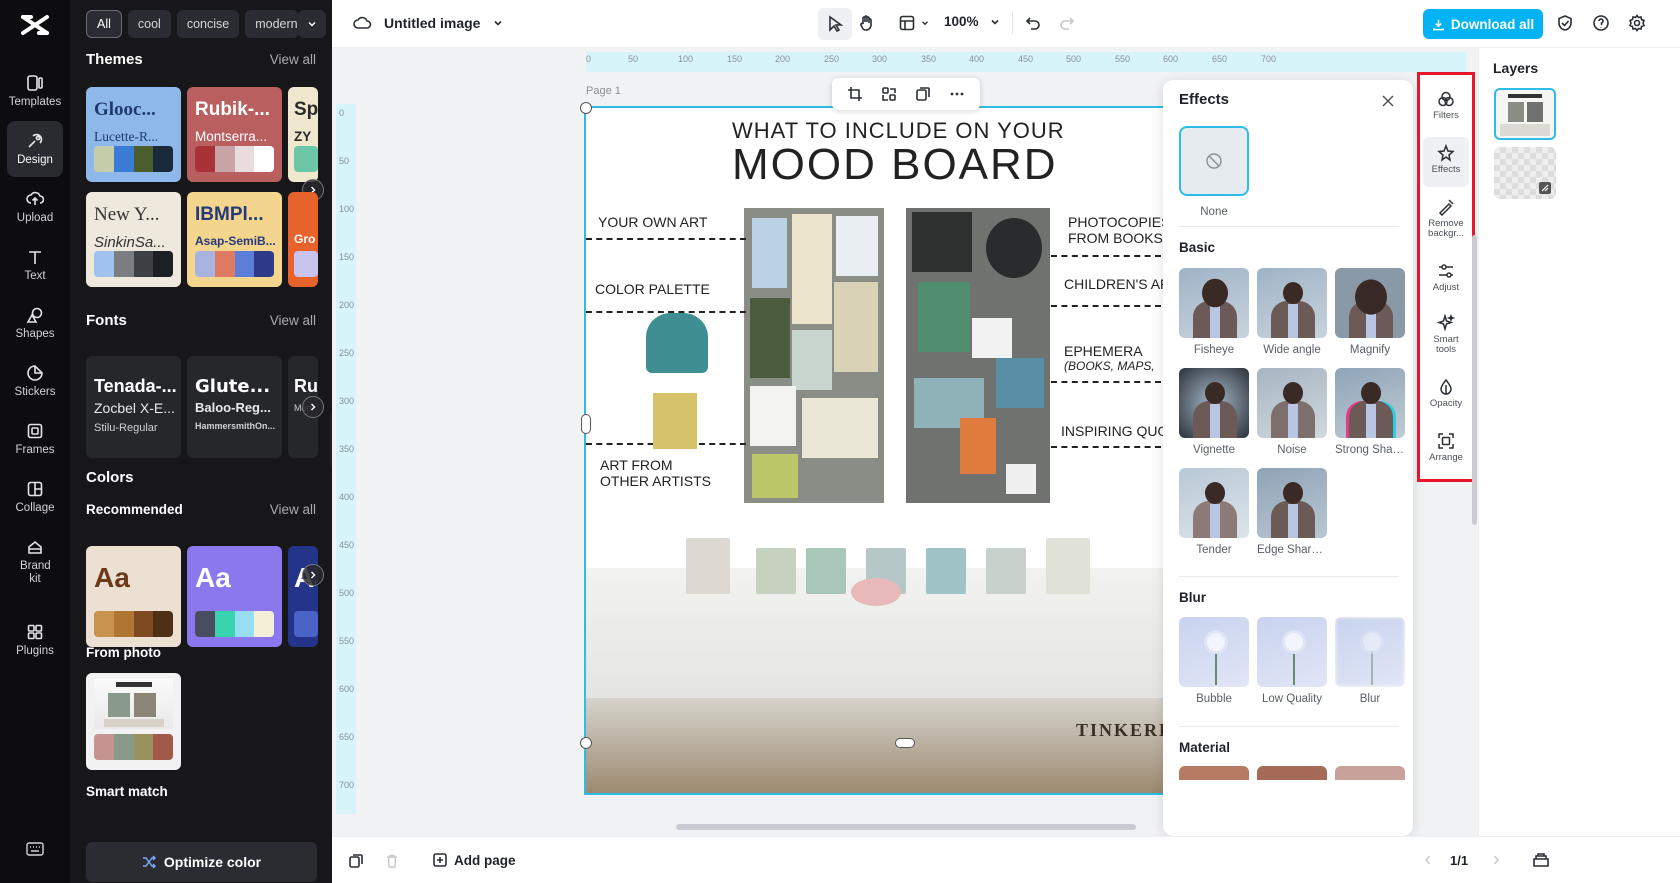 The height and width of the screenshot is (883, 1680). Describe the element at coordinates (1474, 380) in the screenshot. I see `vertical-scrollbar` at that location.